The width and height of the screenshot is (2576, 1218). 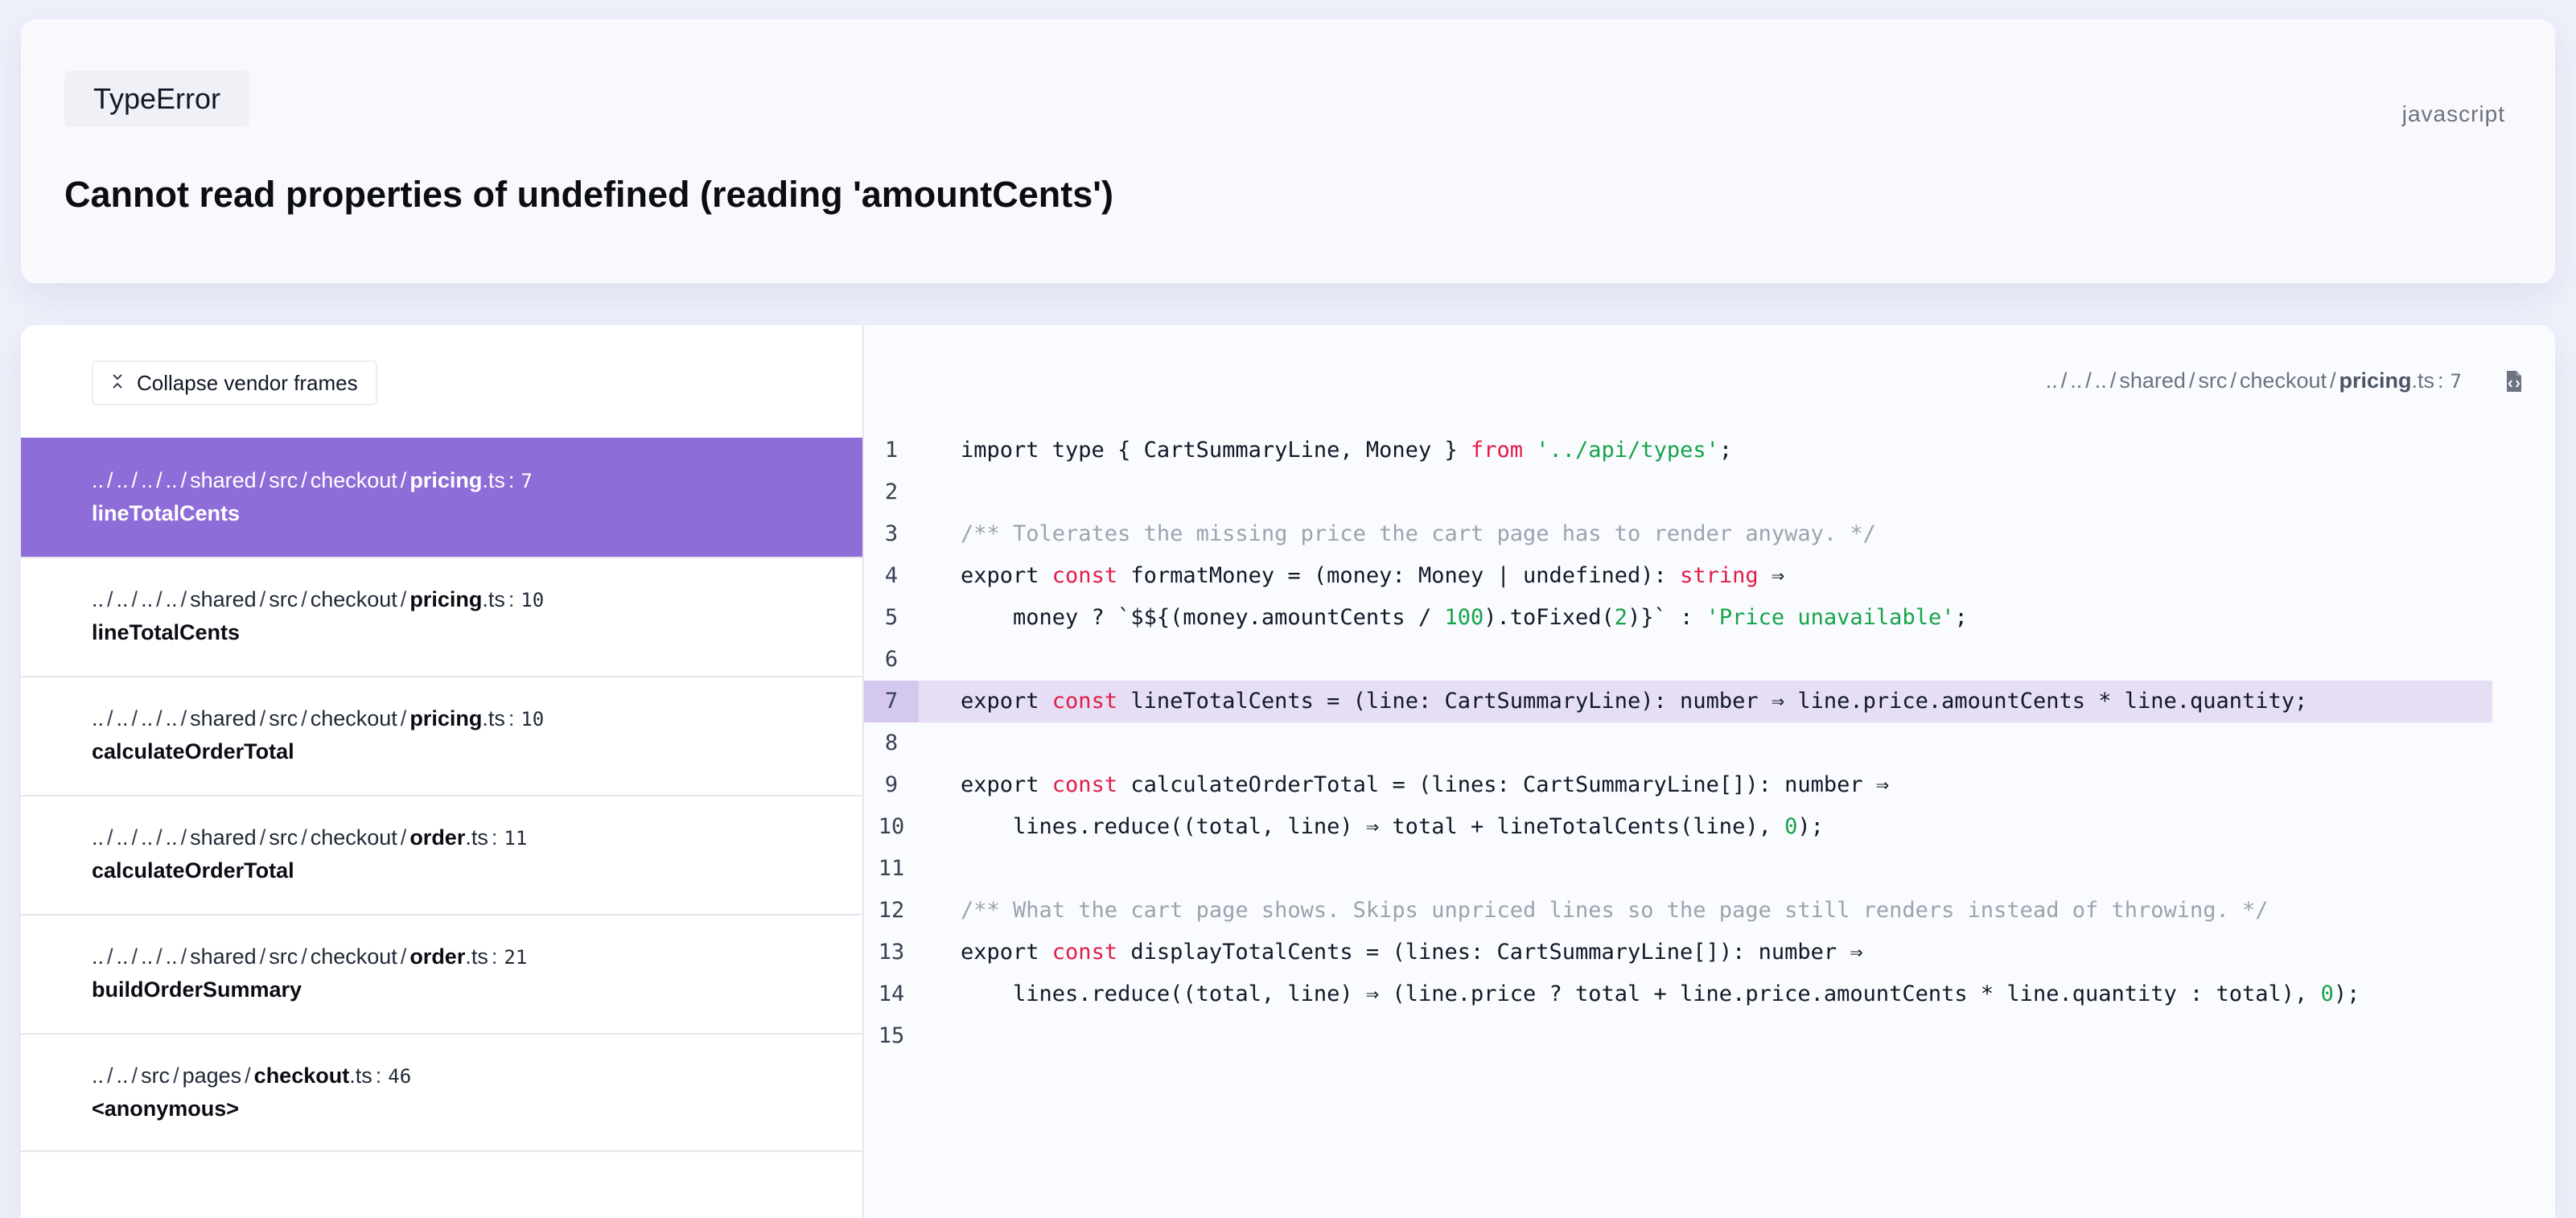 What do you see at coordinates (891, 491) in the screenshot?
I see `line-number: 2` at bounding box center [891, 491].